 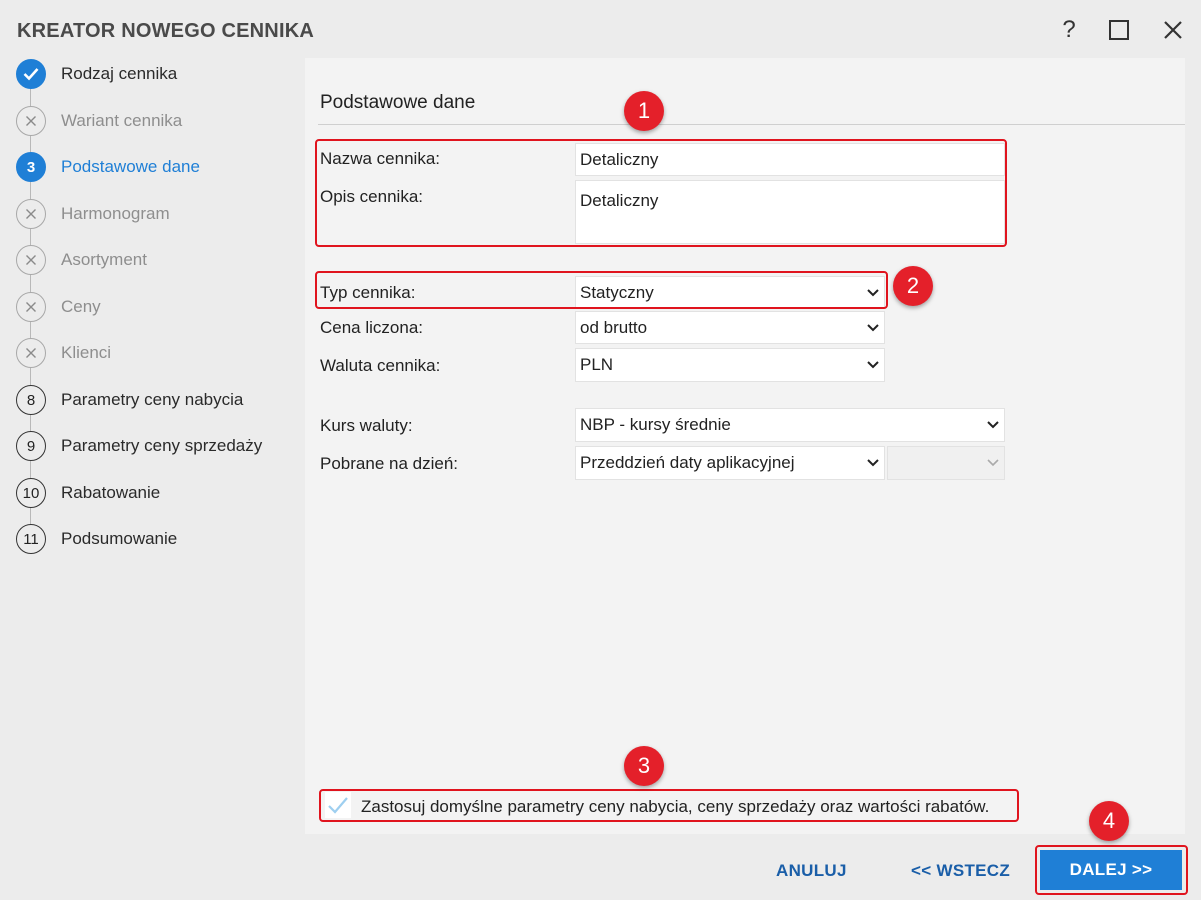 What do you see at coordinates (104, 259) in the screenshot?
I see `step-label: Asortyment` at bounding box center [104, 259].